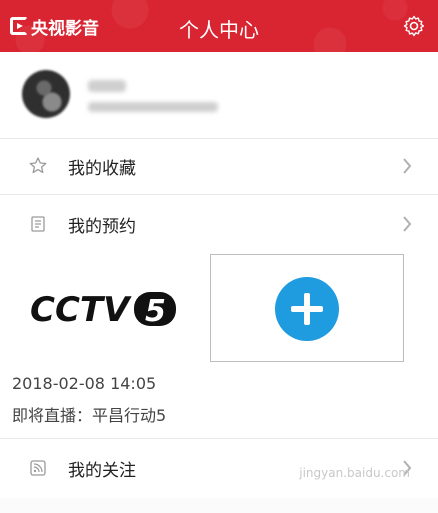  I want to click on username-obscured, so click(107, 86).